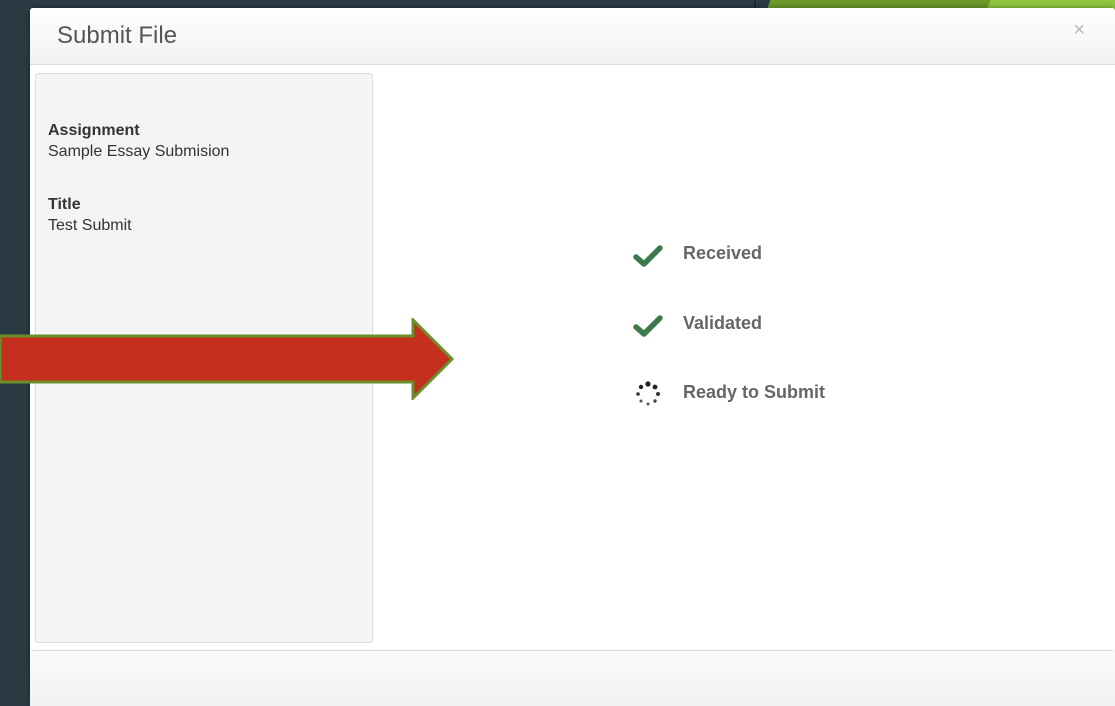 The width and height of the screenshot is (1115, 706). Describe the element at coordinates (227, 359) in the screenshot. I see `annotation-arrow` at that location.